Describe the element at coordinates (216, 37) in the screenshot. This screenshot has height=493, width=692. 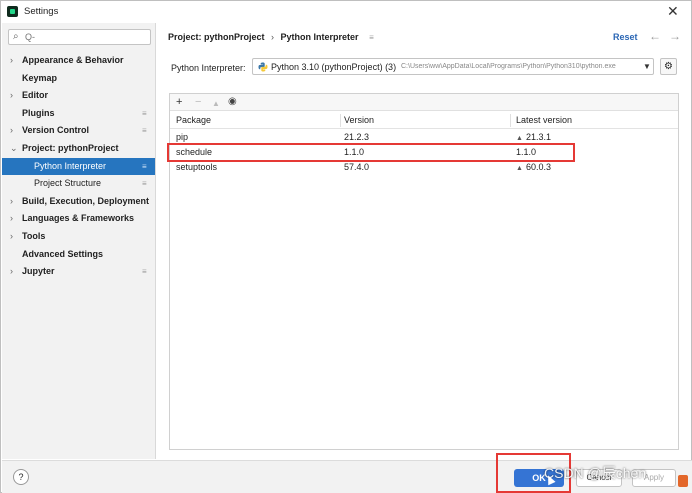
I see `breadcrumb-project: Project: pythonProject` at that location.